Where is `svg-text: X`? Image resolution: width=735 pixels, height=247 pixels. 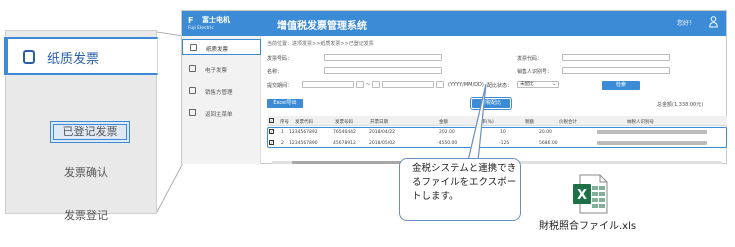 svg-text: X is located at coordinates (582, 195).